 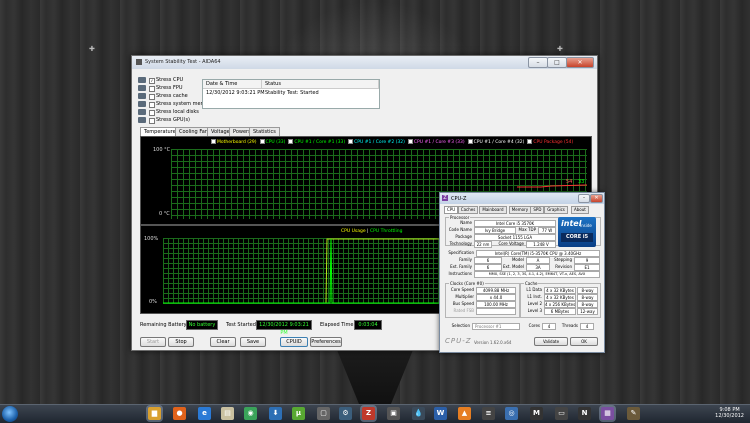 I want to click on close-button: ✕, so click(x=580, y=62).